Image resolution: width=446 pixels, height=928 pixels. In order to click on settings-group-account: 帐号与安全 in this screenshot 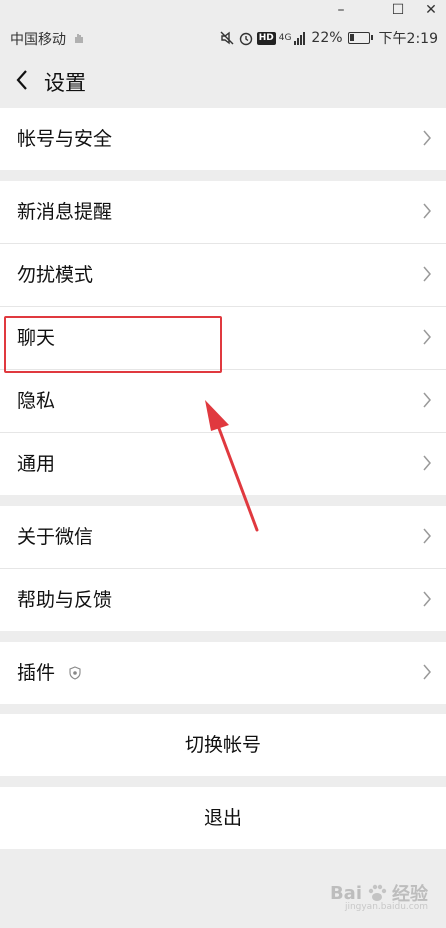, I will do `click(223, 139)`.